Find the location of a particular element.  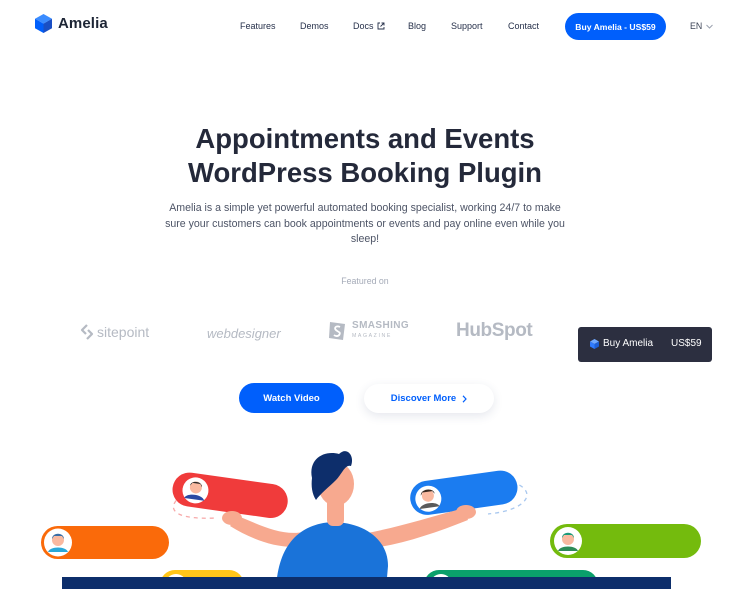

floating-buy-button: Buy Amelia US$59 is located at coordinates (645, 344).